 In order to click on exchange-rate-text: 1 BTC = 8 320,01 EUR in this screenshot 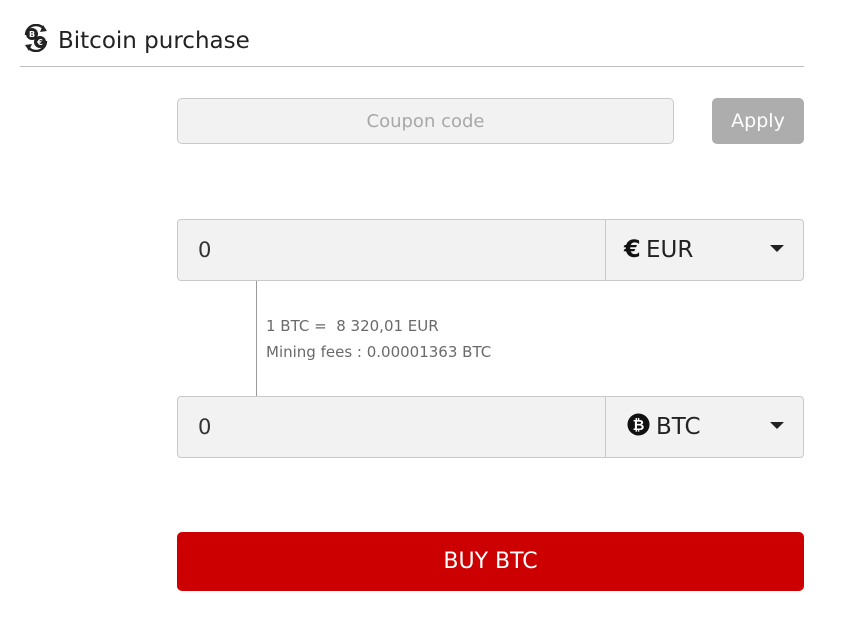, I will do `click(352, 326)`.